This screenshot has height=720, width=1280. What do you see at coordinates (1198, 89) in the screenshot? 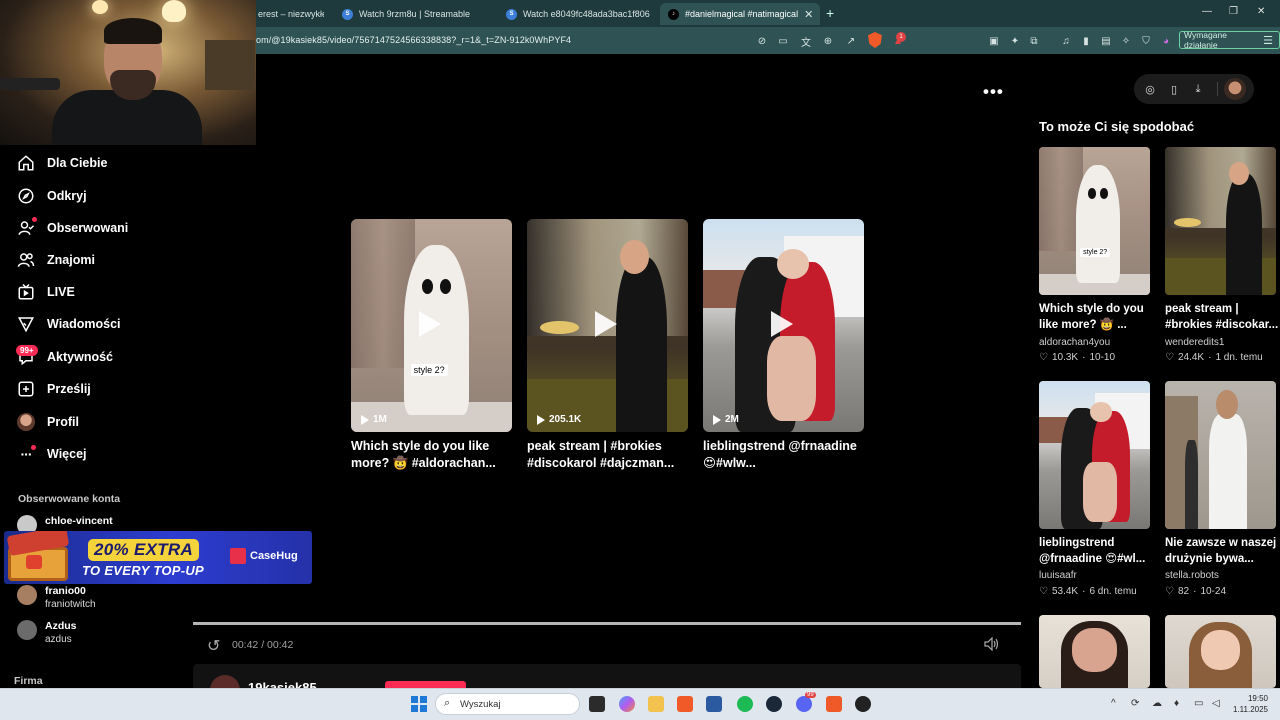
I see `download-icon: ⤓` at bounding box center [1198, 89].